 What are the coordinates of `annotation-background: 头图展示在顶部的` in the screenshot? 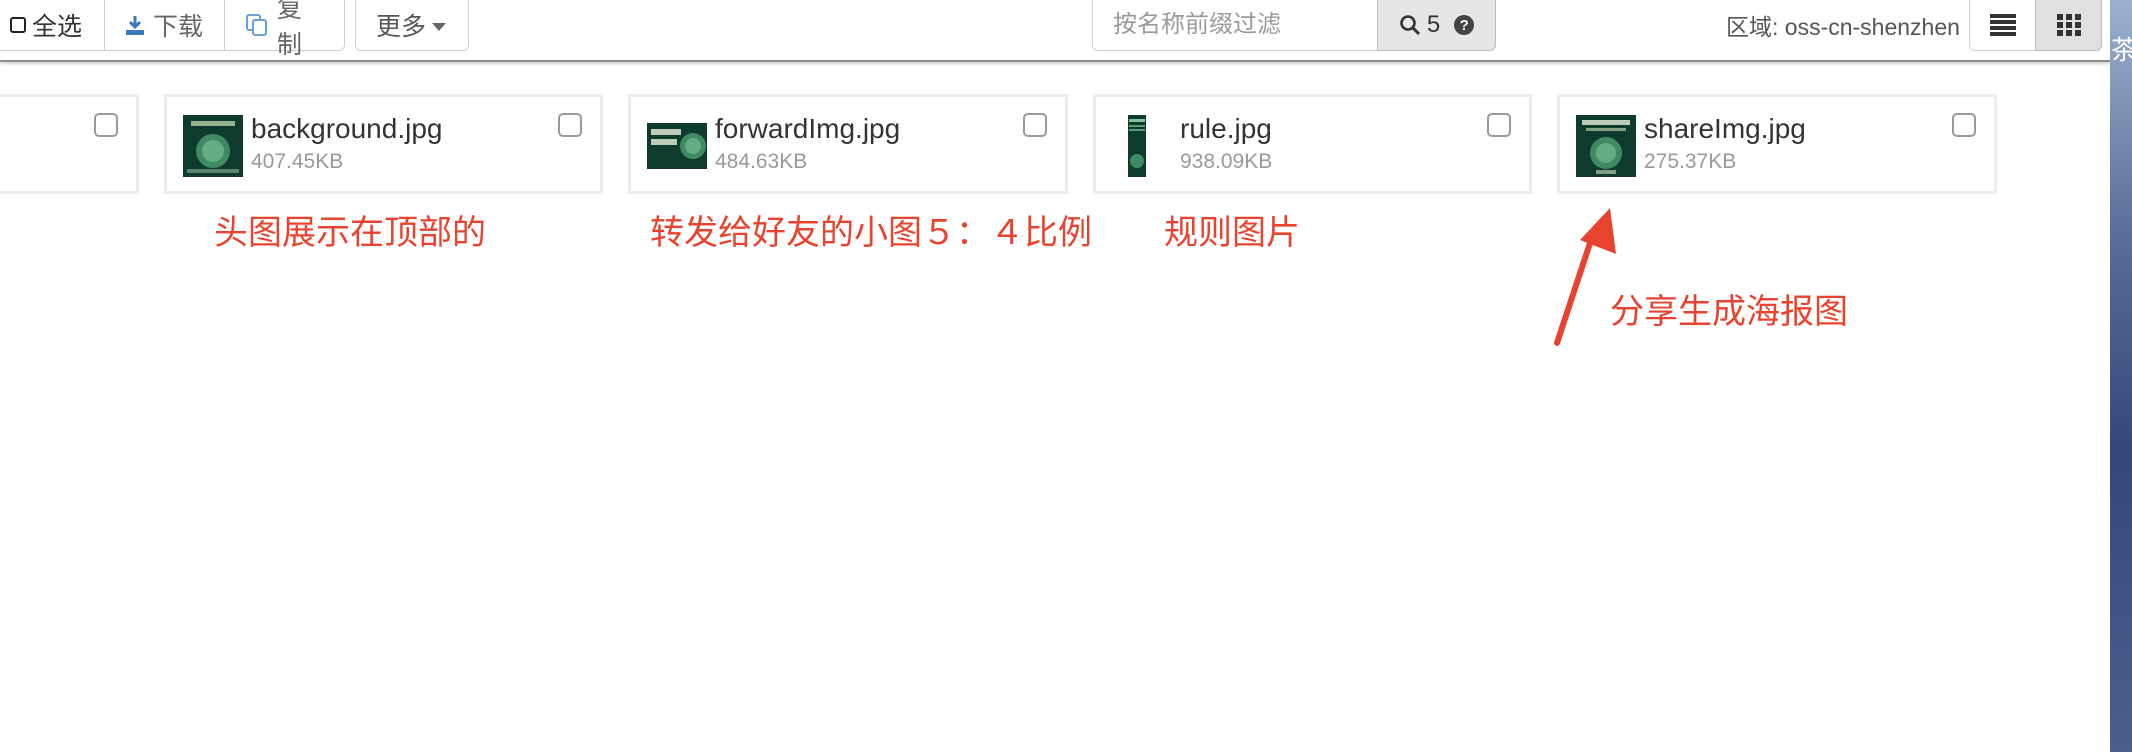 It's located at (350, 233).